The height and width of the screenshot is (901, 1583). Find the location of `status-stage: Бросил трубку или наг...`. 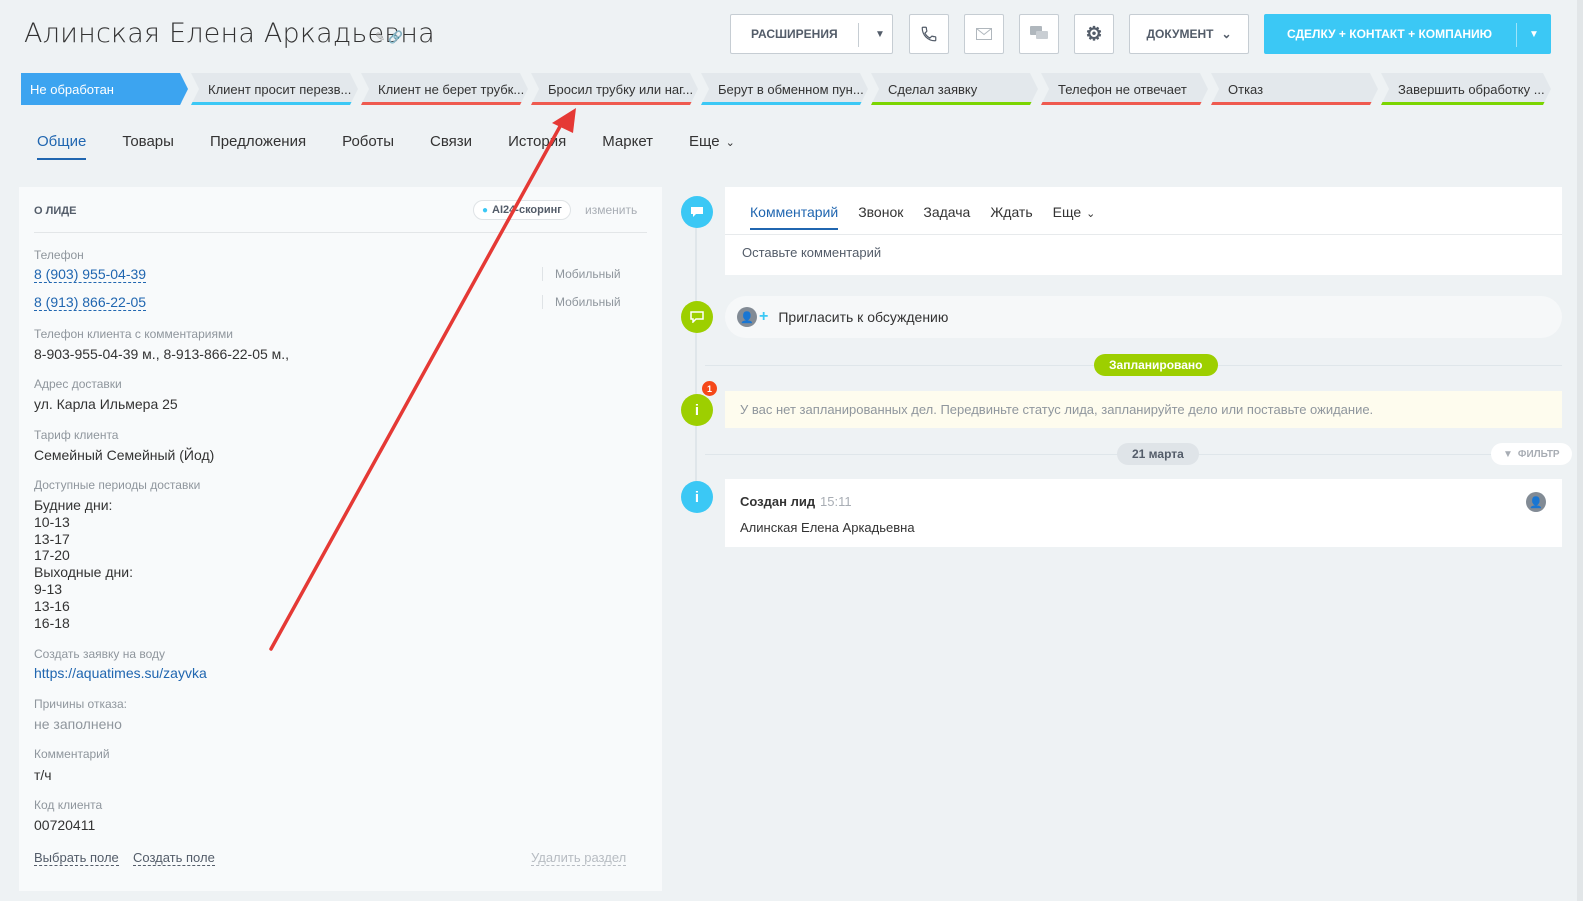

status-stage: Бросил трубку или наг... is located at coordinates (614, 89).